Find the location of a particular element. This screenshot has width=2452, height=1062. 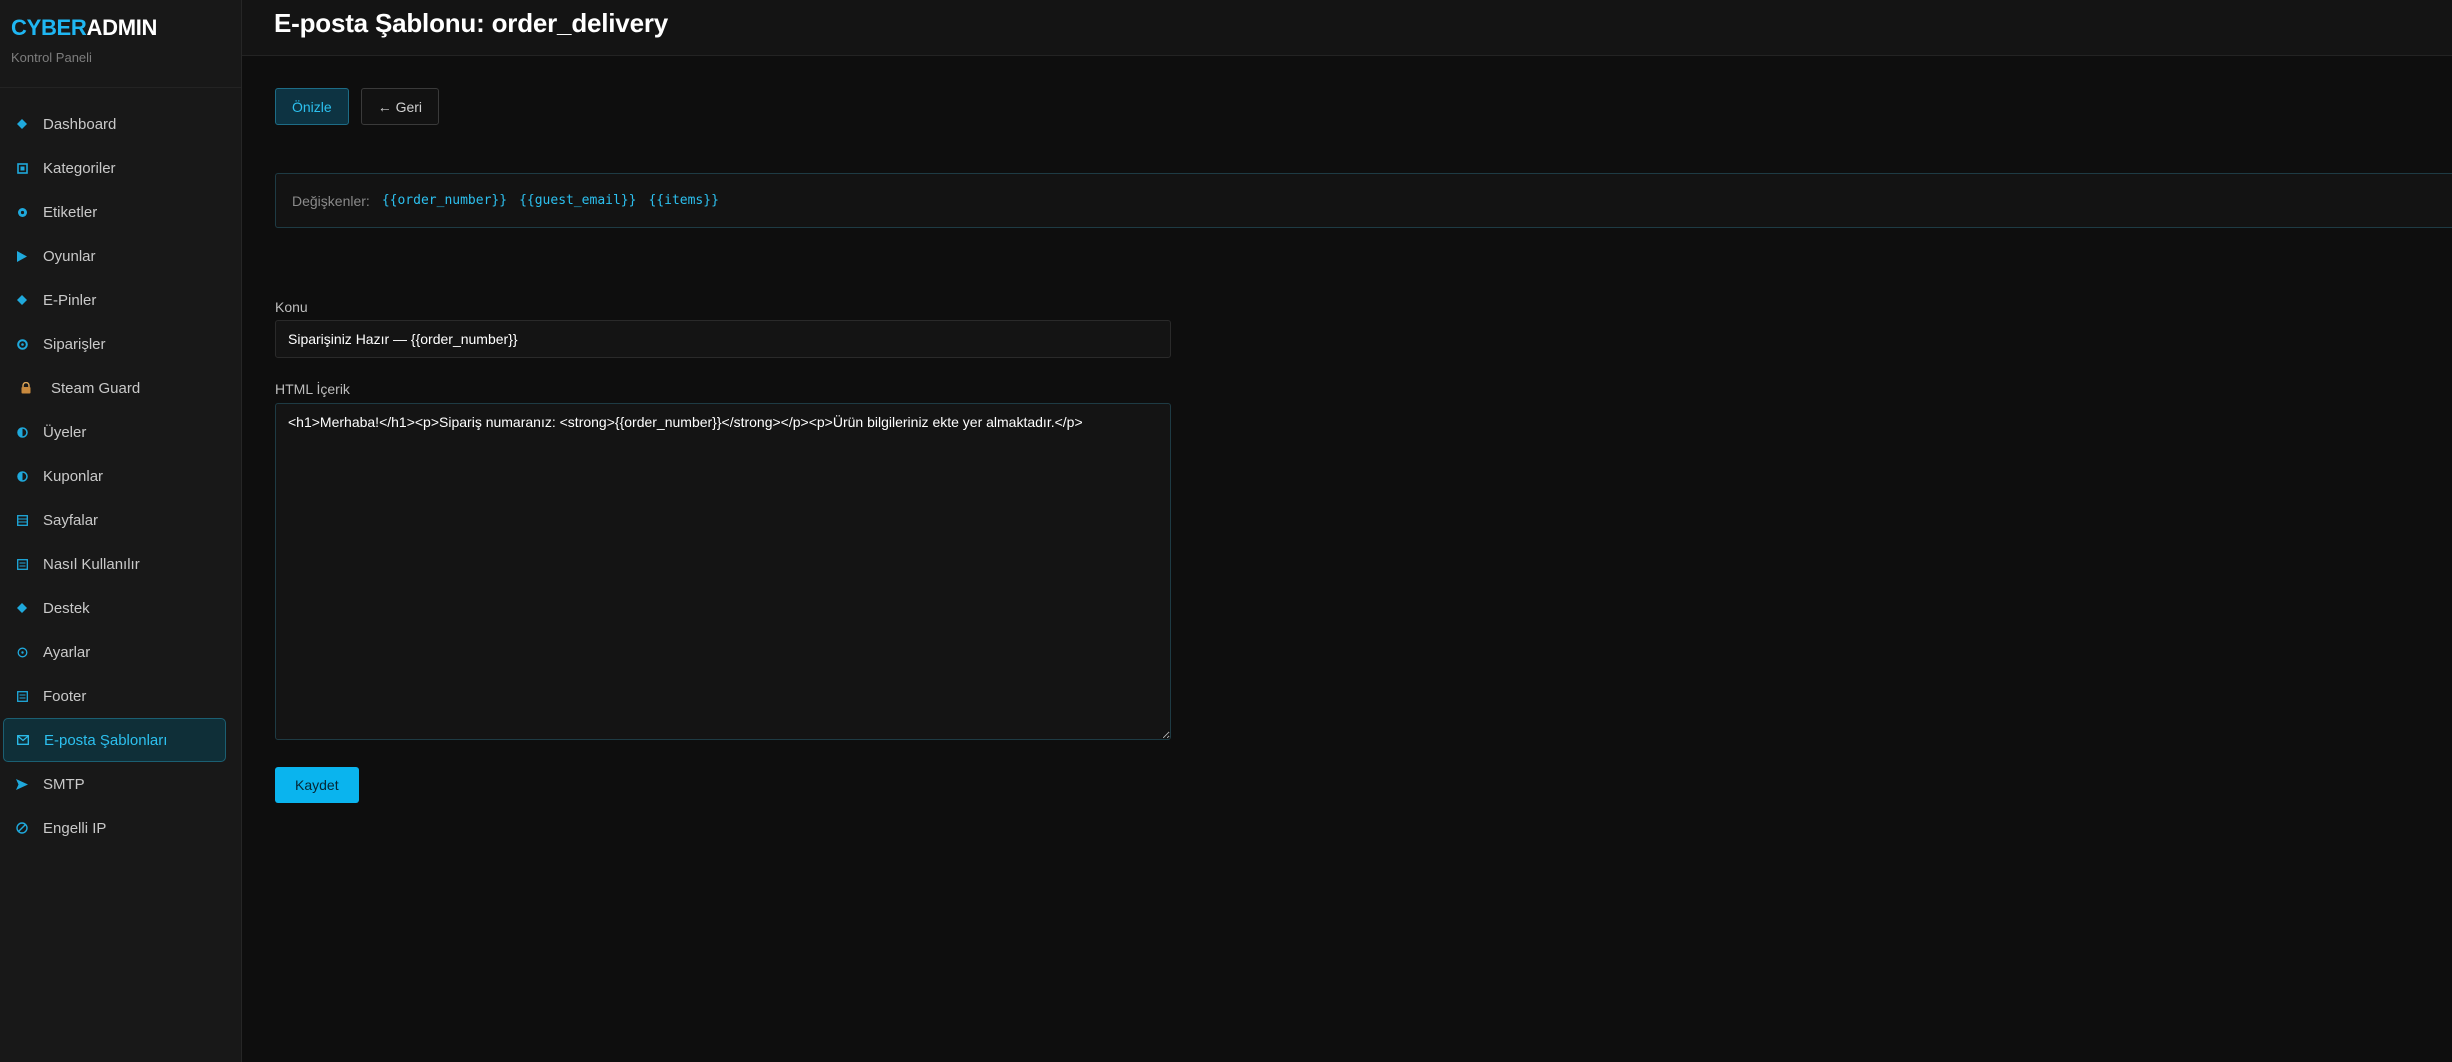

subject-label: Konu is located at coordinates (291, 307).